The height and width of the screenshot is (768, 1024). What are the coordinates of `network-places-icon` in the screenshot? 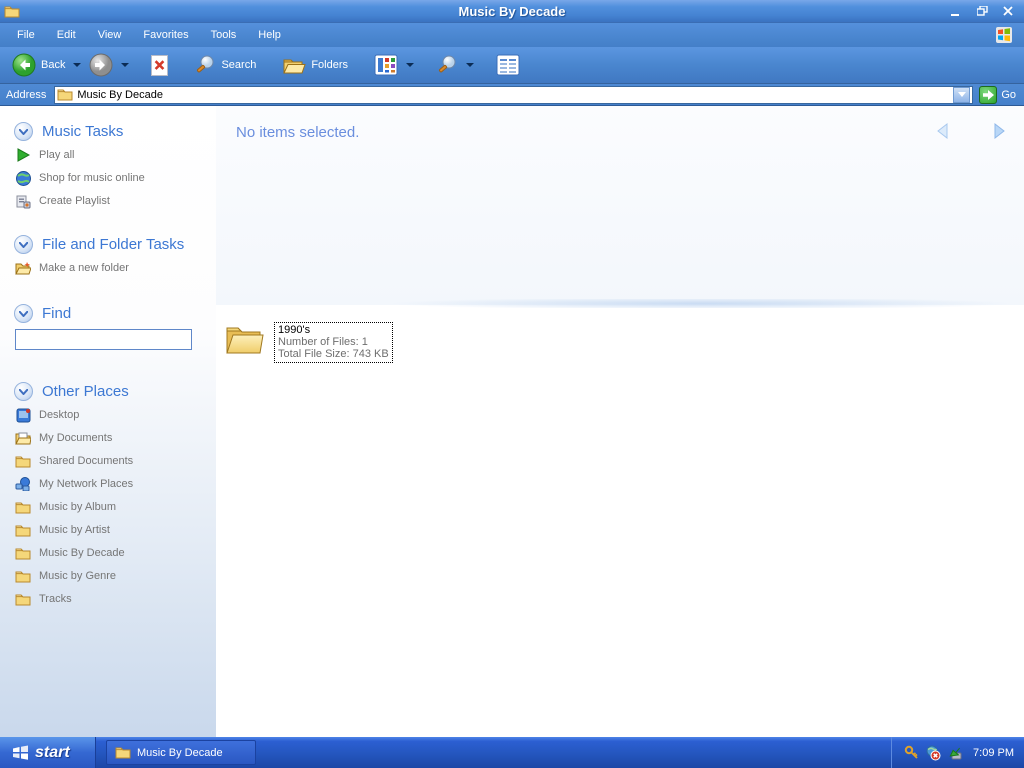 It's located at (23, 484).